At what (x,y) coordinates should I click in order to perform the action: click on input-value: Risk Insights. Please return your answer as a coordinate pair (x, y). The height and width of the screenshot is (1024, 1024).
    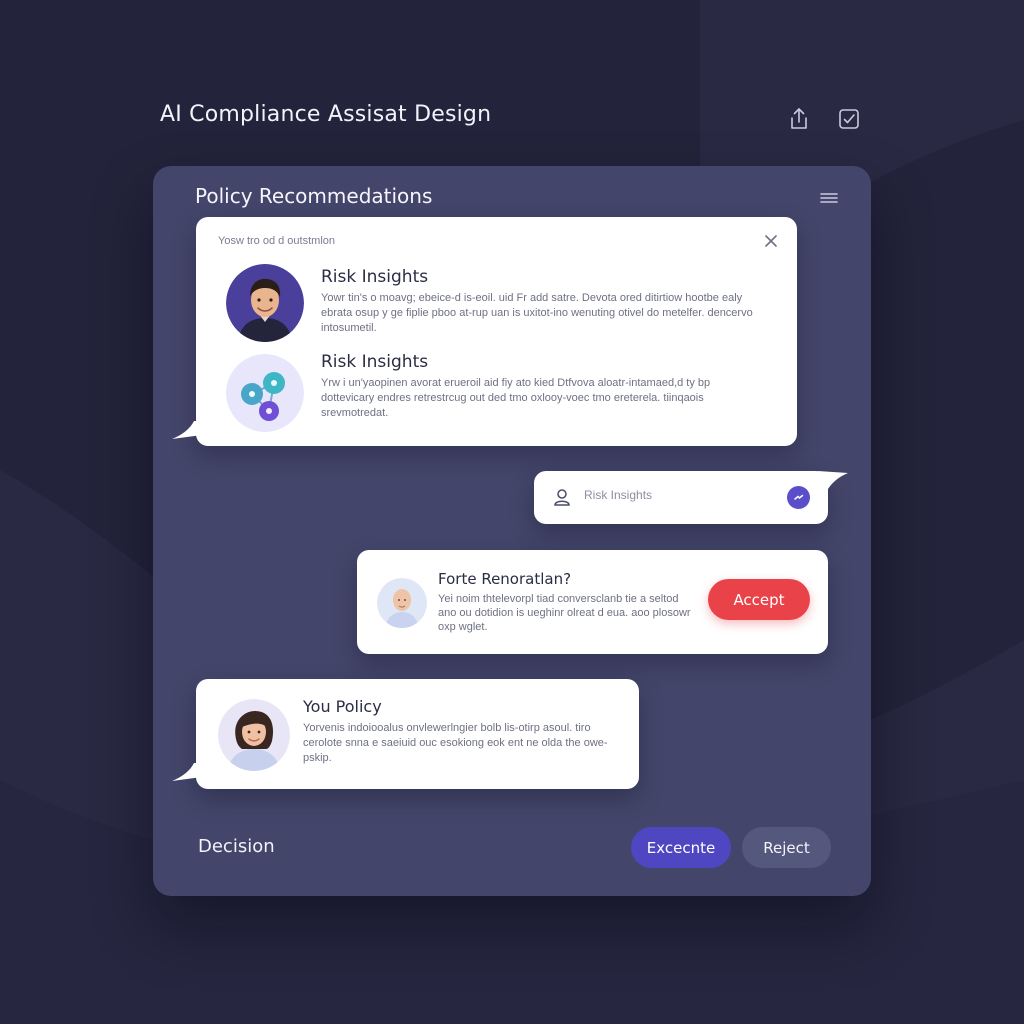
    Looking at the image, I should click on (618, 495).